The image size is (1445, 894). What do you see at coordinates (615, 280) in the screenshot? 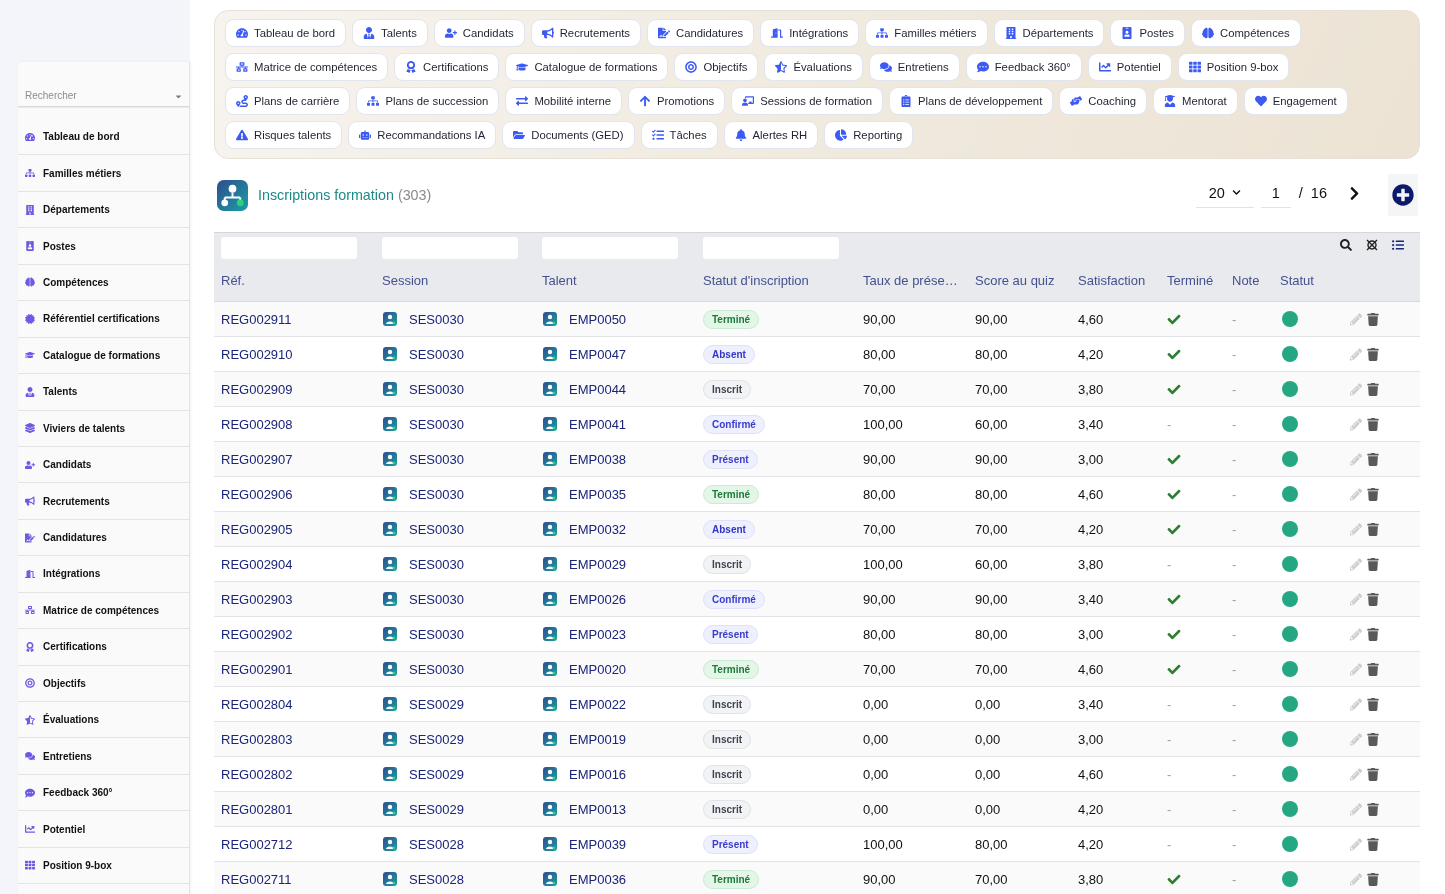
I see `column-header: Talent` at bounding box center [615, 280].